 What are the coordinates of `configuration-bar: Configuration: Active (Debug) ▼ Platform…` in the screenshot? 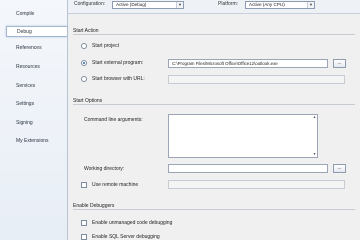 It's located at (214, 7).